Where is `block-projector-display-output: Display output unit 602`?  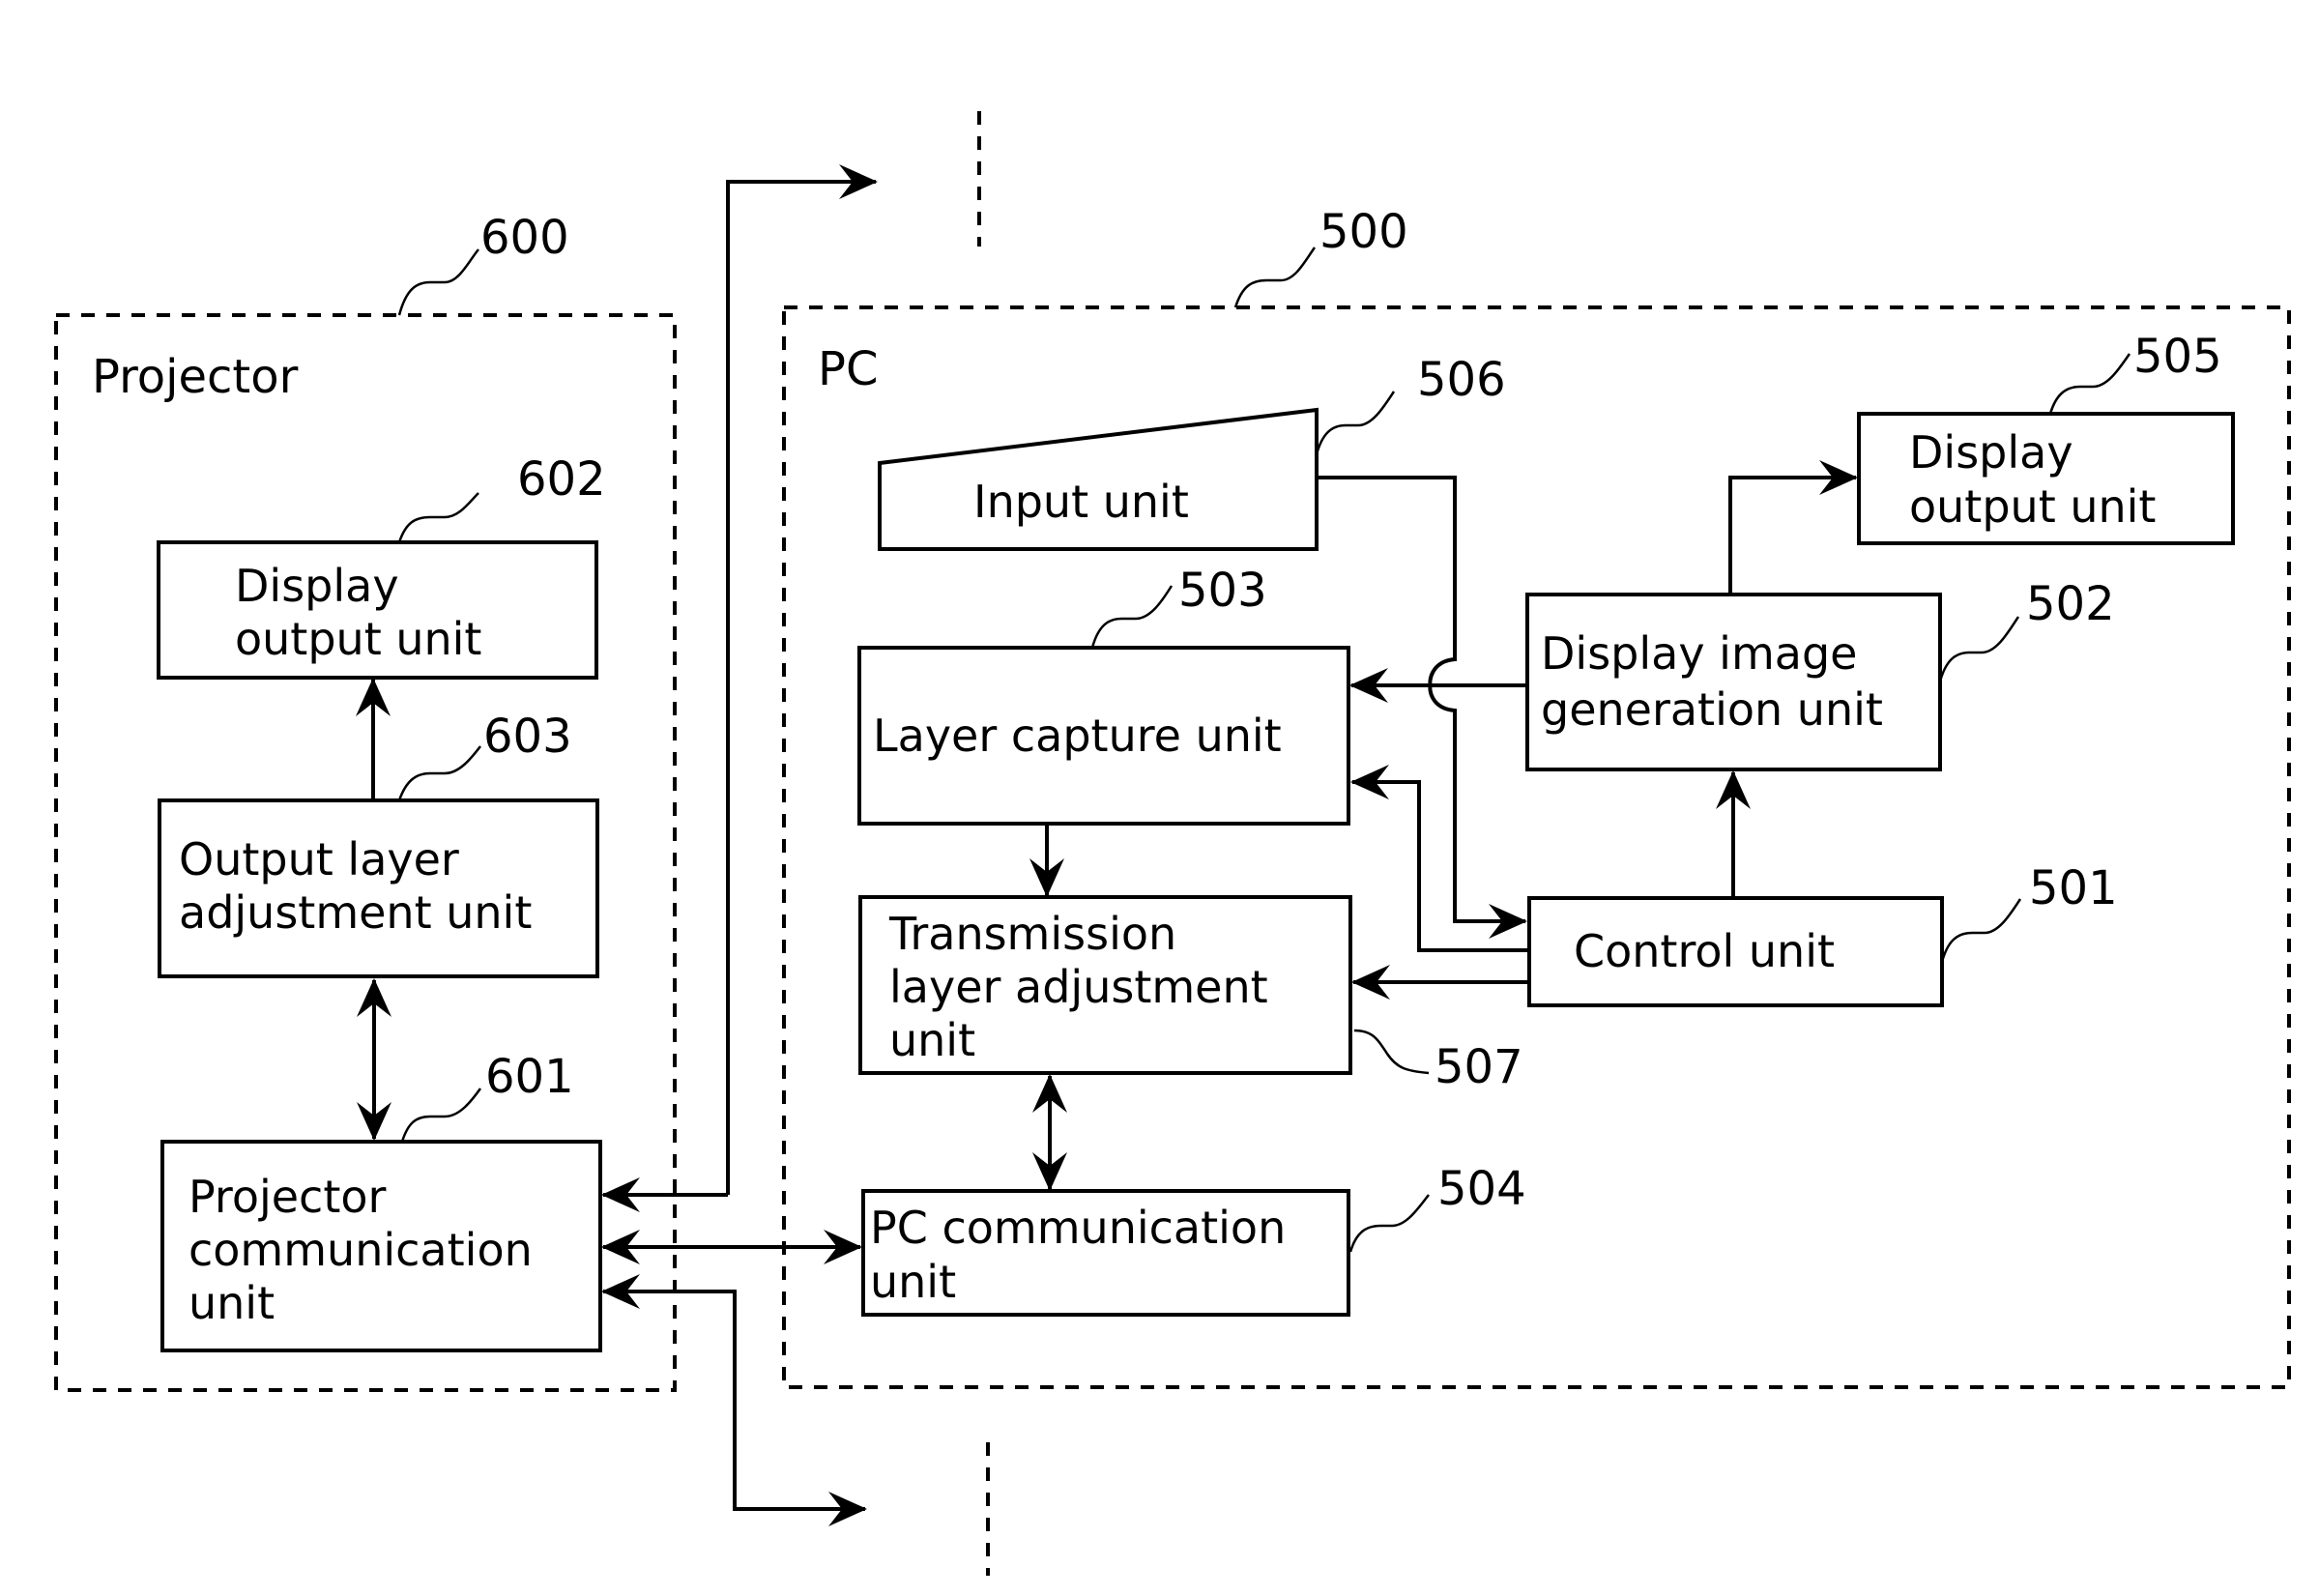
block-projector-display-output: Display output unit 602 is located at coordinates (381, 566).